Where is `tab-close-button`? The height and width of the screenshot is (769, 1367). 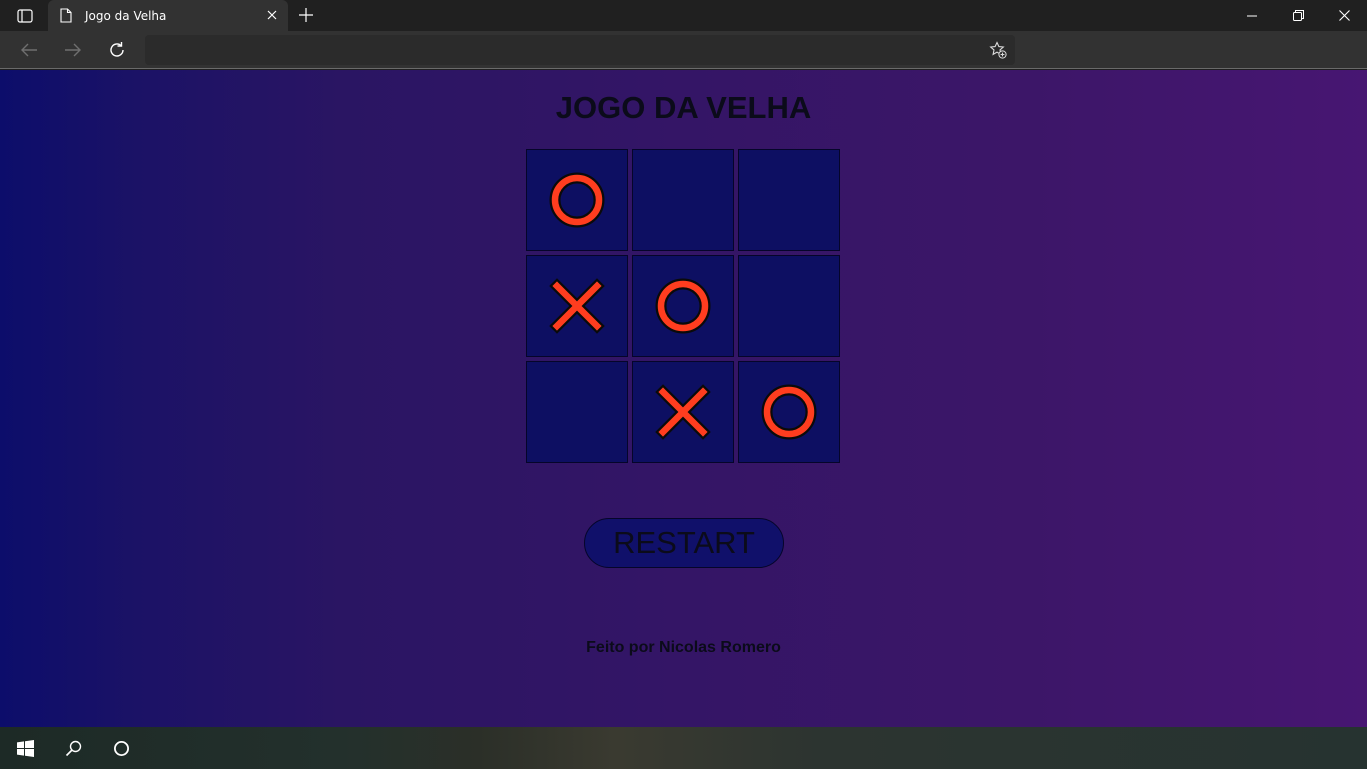 tab-close-button is located at coordinates (272, 15).